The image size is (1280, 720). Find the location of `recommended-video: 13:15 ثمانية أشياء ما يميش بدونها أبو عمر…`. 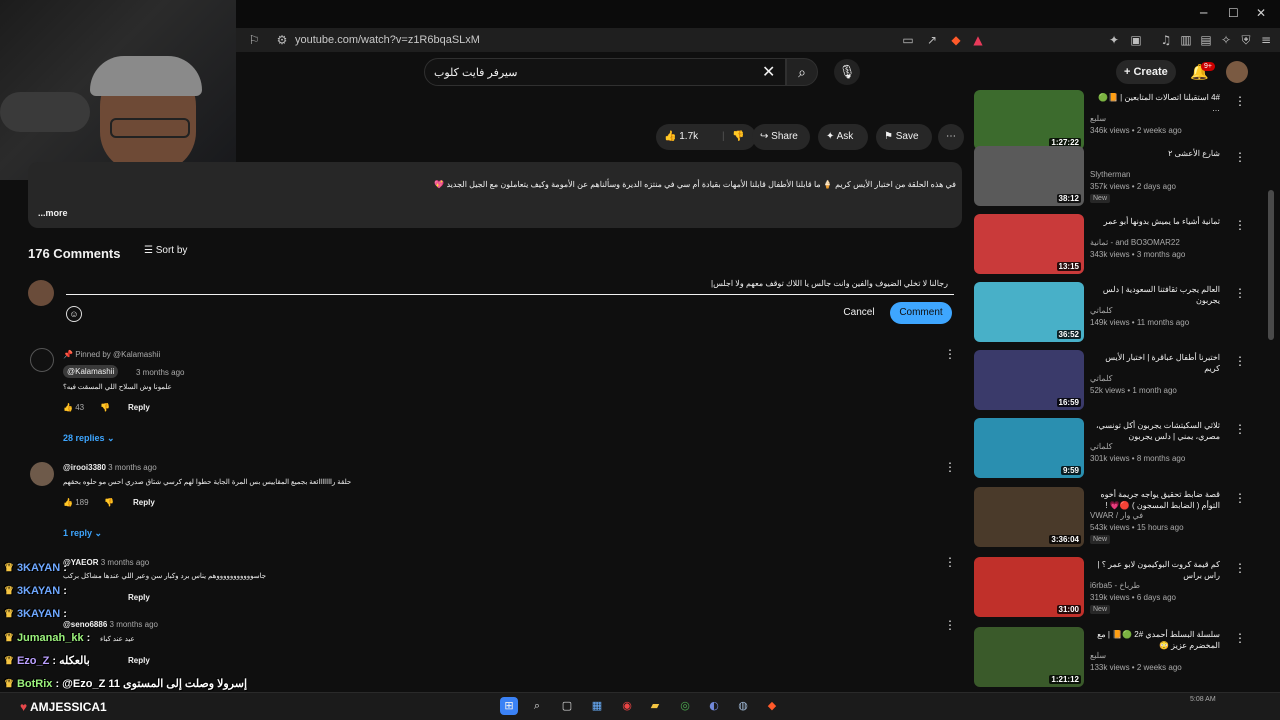

recommended-video: 13:15 ثمانية أشياء ما يميش بدونها أبو عمر… is located at coordinates (1124, 246).